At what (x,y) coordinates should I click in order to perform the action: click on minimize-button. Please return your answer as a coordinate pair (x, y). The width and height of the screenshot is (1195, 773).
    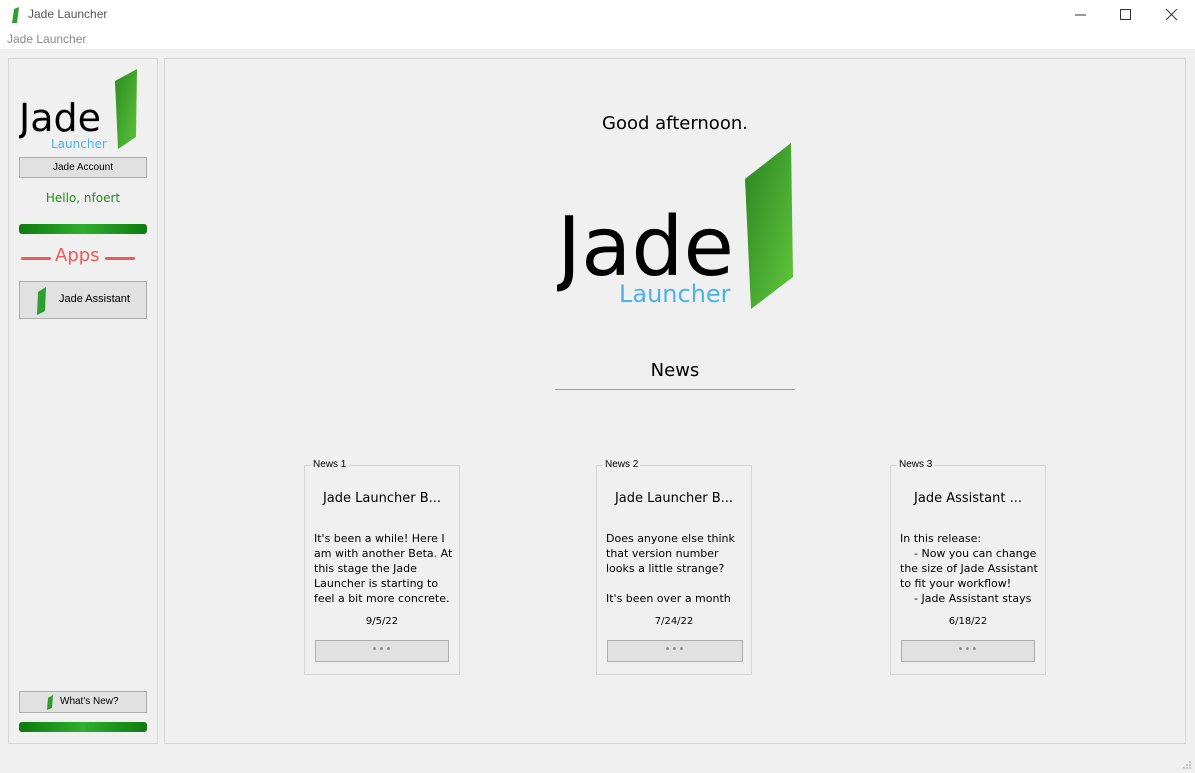
    Looking at the image, I should click on (1081, 15).